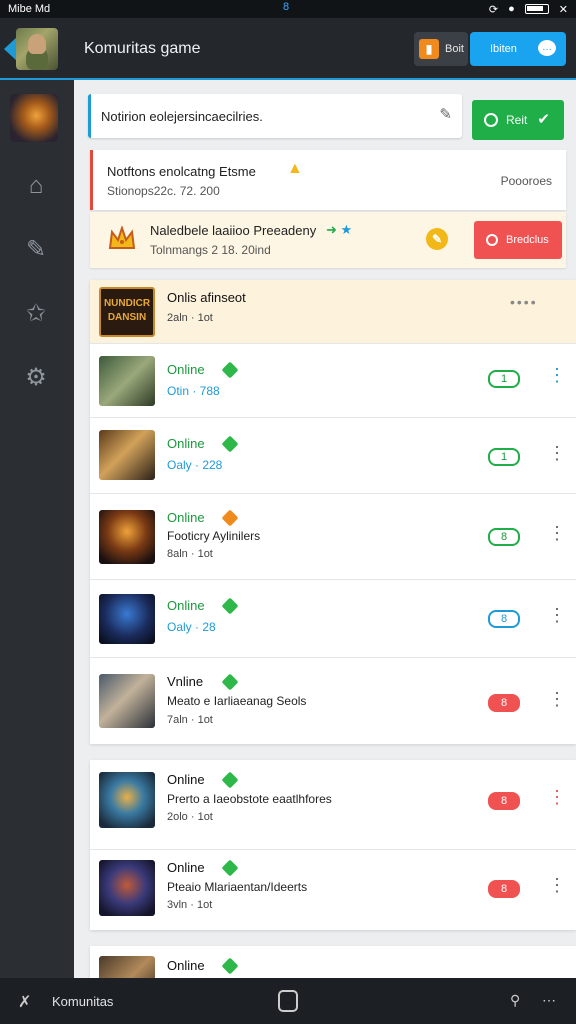 This screenshot has width=576, height=1024. I want to click on list-header-meta: 2aln · 1ot, so click(190, 318).